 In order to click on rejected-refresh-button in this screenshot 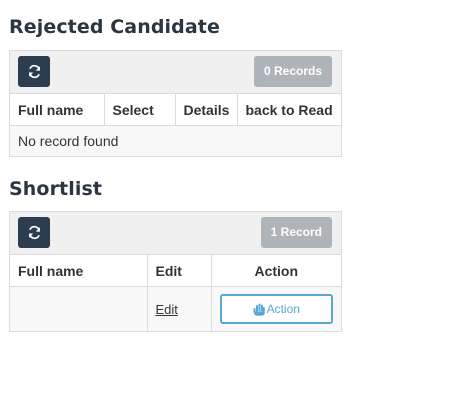, I will do `click(34, 71)`.